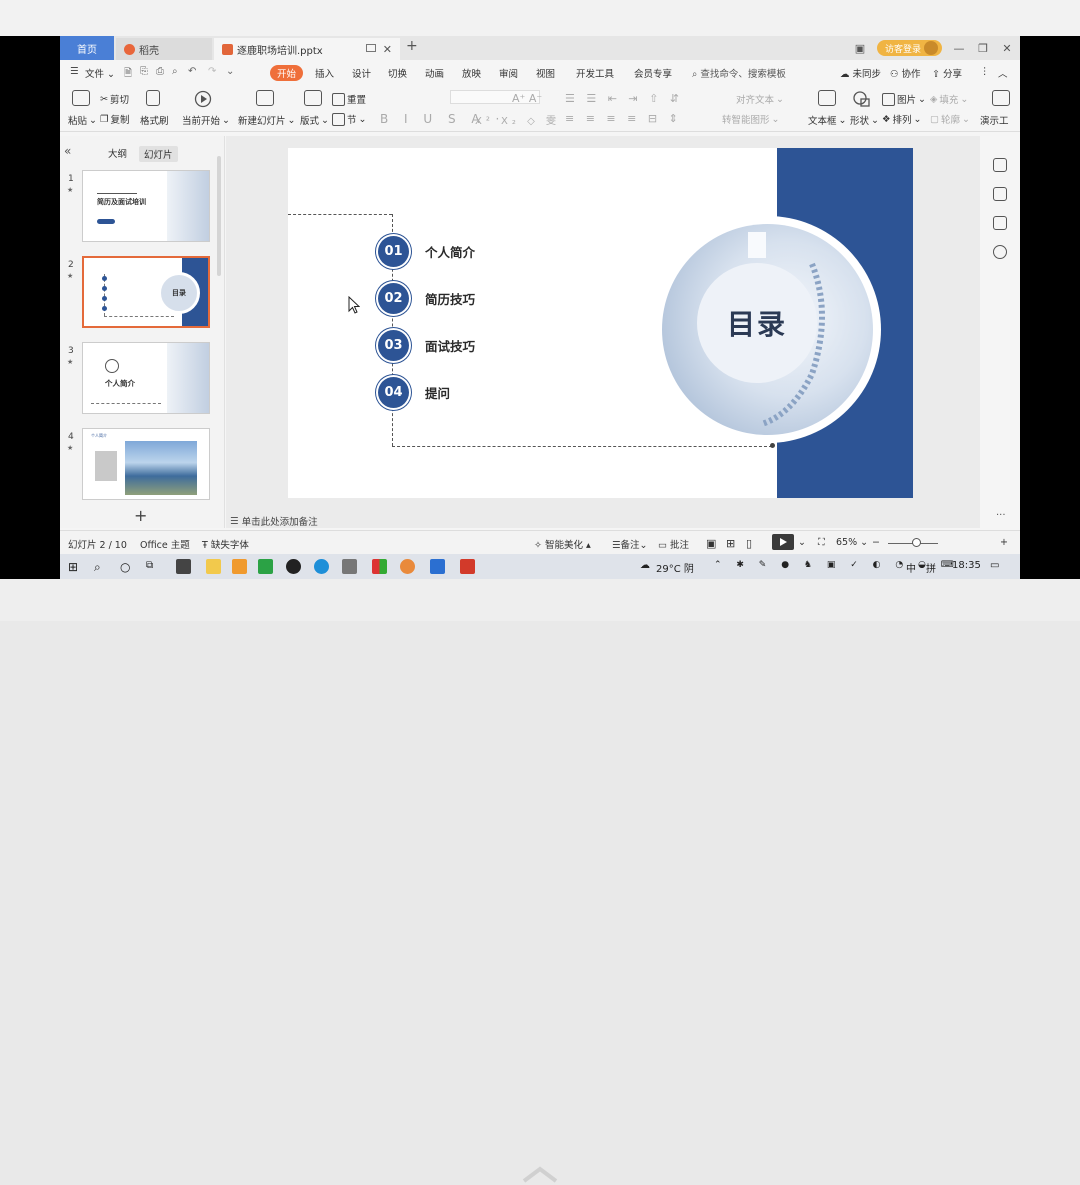 The image size is (1080, 1185). What do you see at coordinates (909, 48) in the screenshot?
I see `guest-login-button: 访客登录` at bounding box center [909, 48].